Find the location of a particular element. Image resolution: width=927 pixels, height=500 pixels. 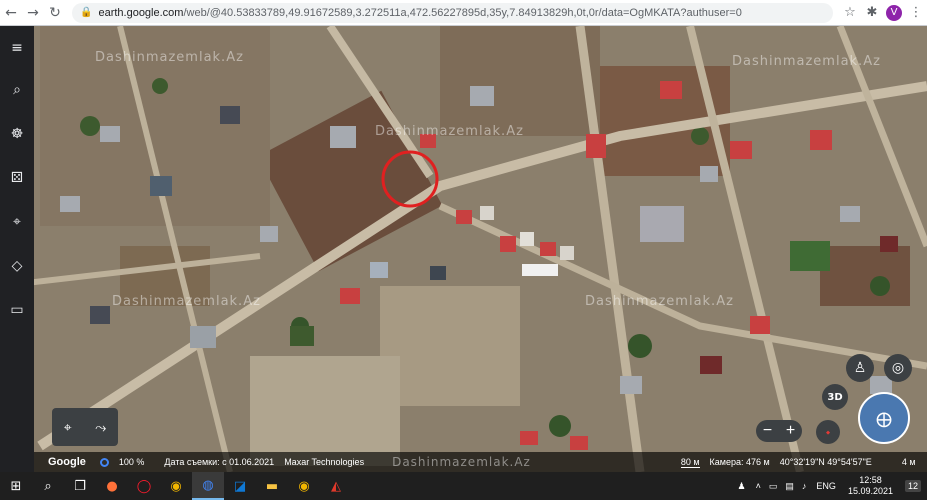

opera-icon: ◯ is located at coordinates (144, 486).